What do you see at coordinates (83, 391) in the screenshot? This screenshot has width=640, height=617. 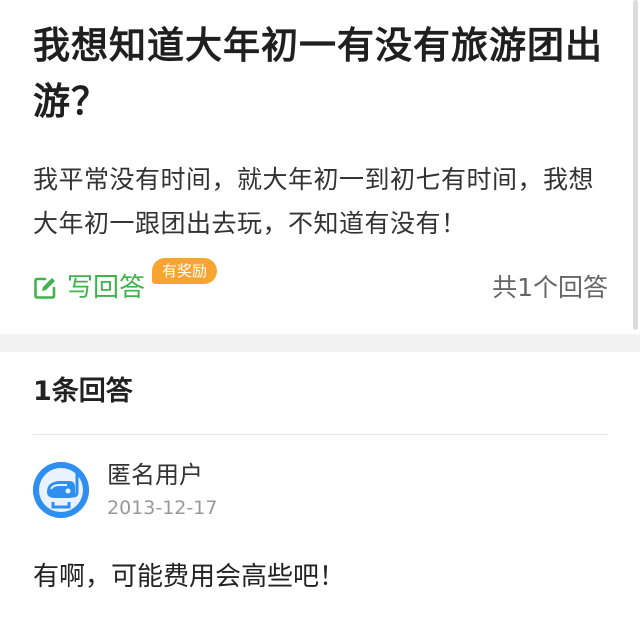 I see `answers-header: 1条回答` at bounding box center [83, 391].